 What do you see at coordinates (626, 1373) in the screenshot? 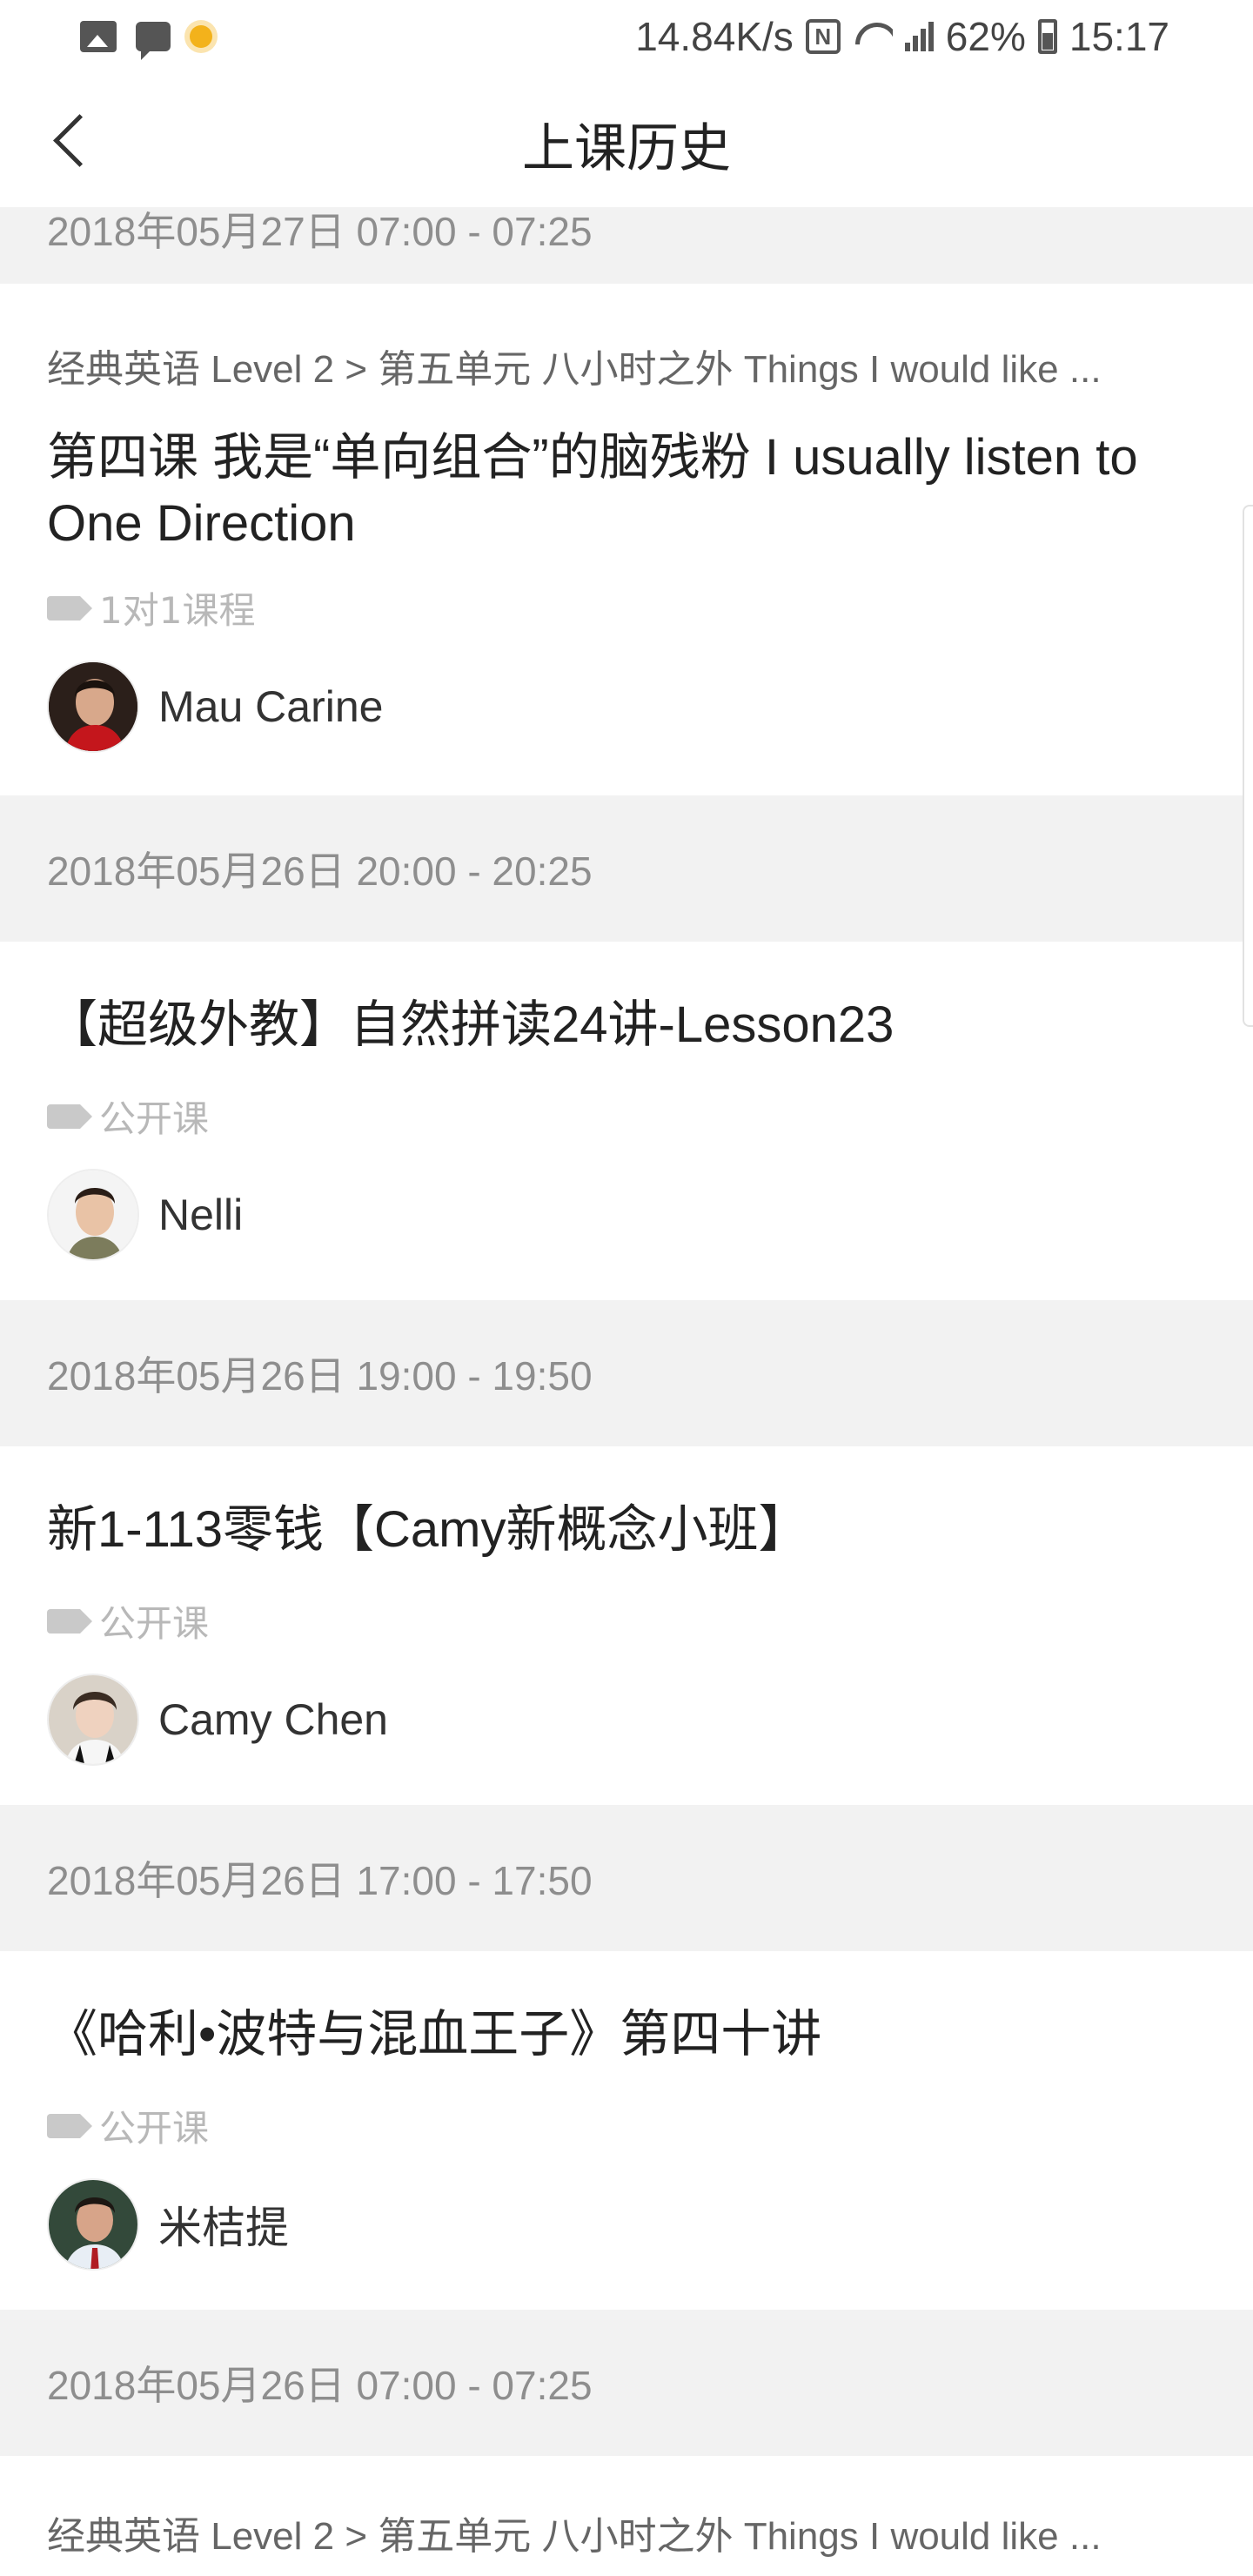
I see `date-header: 2018年05月26日 19:00 - 19:50` at bounding box center [626, 1373].